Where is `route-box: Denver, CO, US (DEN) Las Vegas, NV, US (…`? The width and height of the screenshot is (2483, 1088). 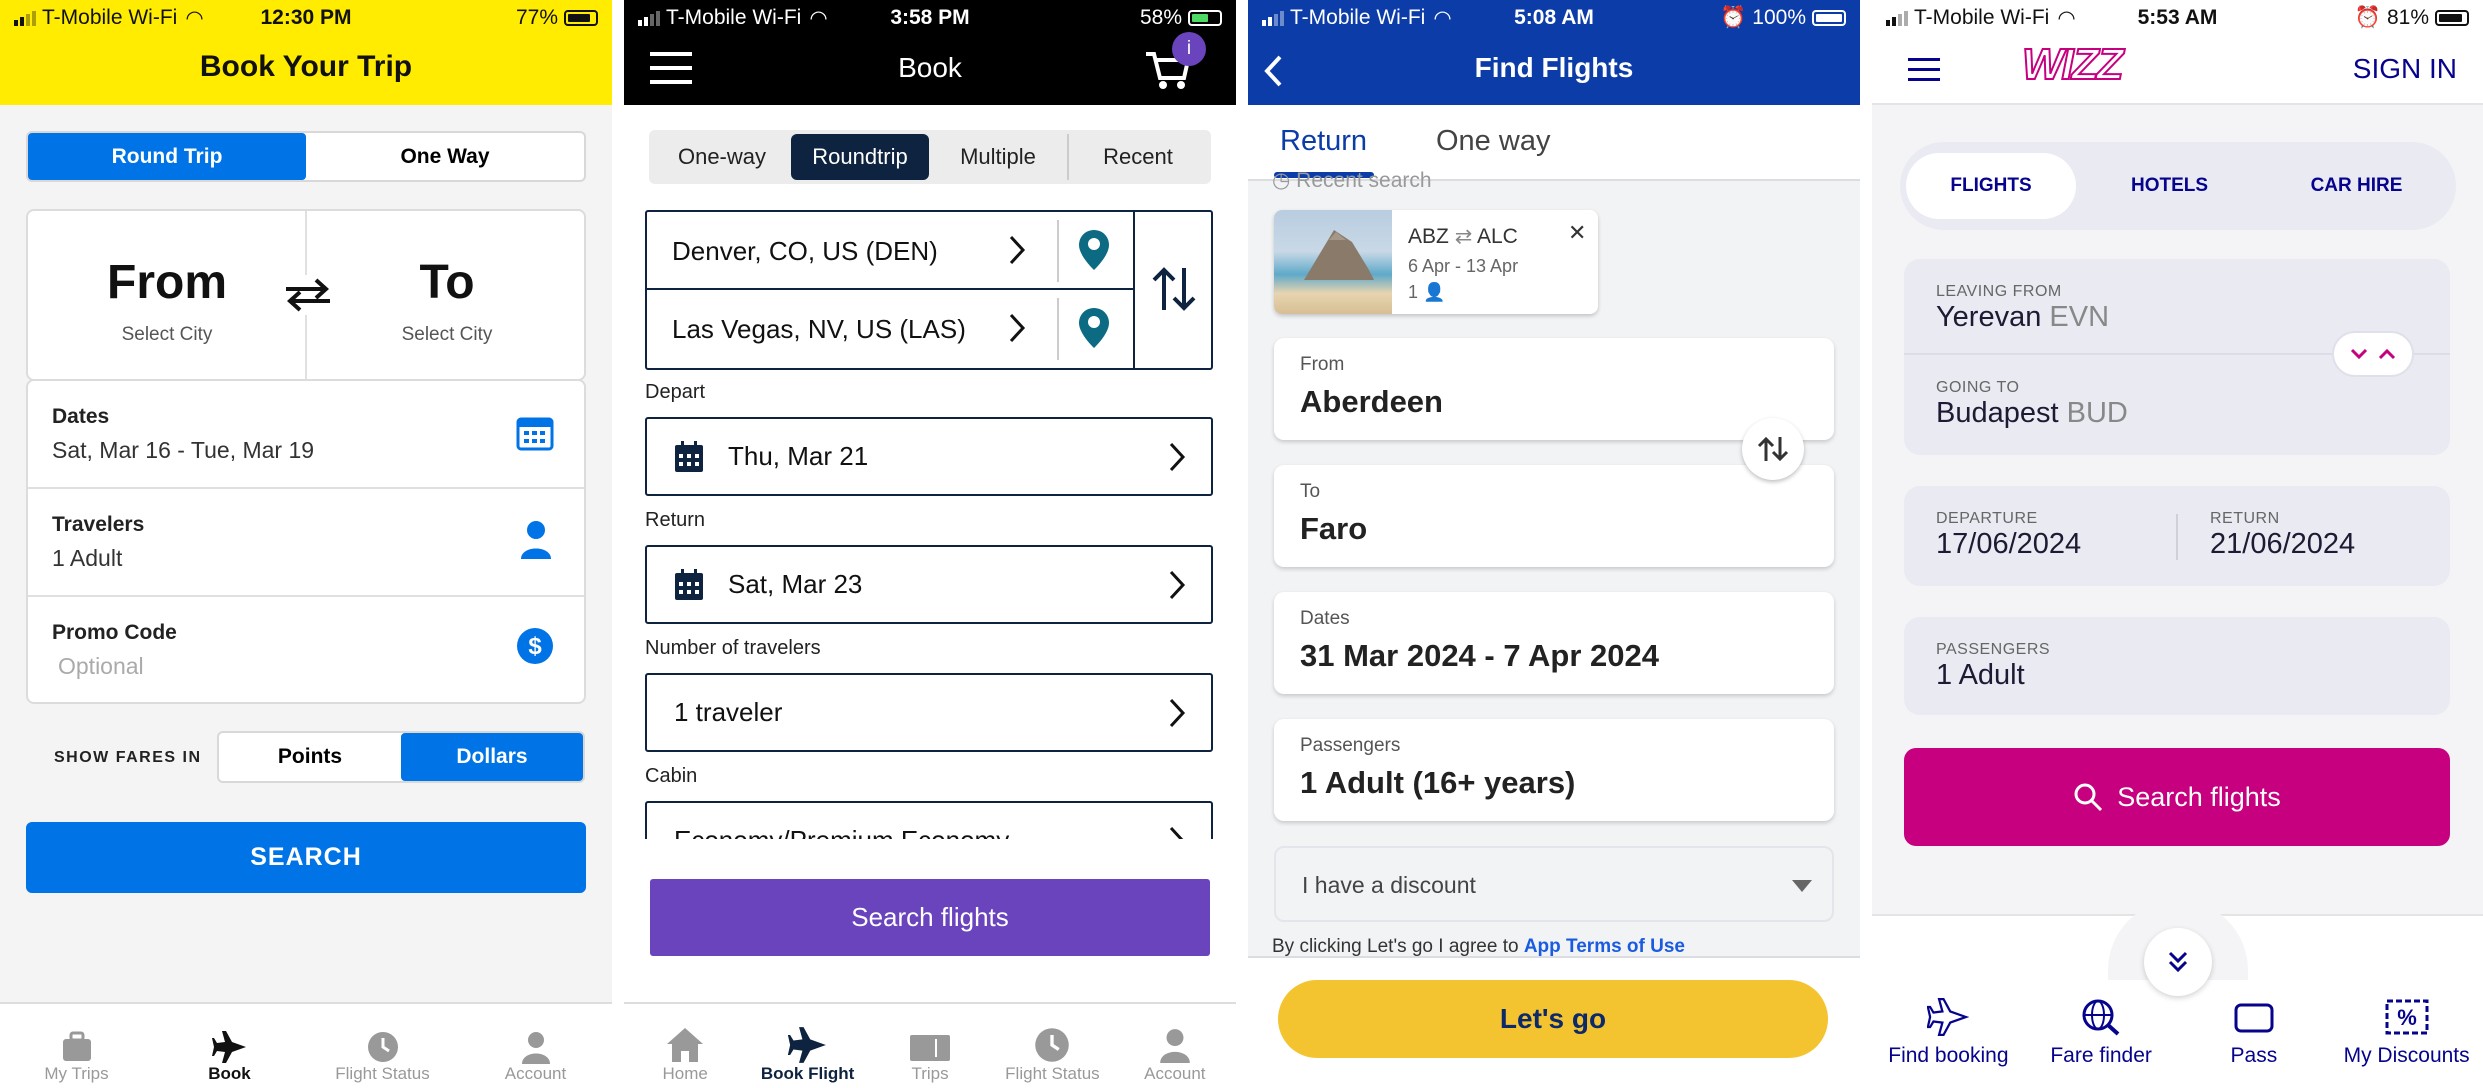
route-box: Denver, CO, US (DEN) Las Vegas, NV, US (… is located at coordinates (929, 290).